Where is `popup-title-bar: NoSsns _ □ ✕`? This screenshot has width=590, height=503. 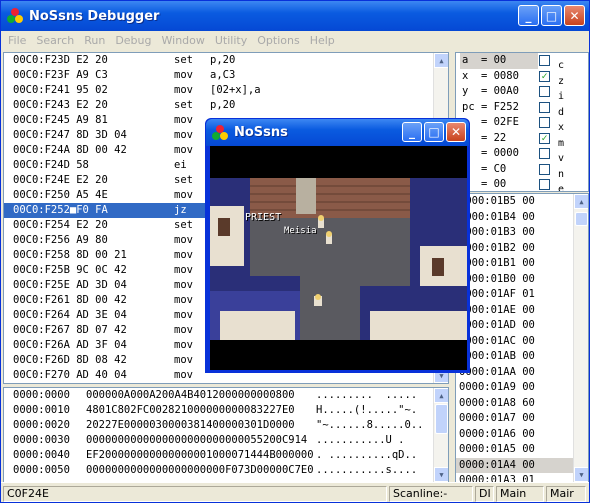
popup-title-bar: NoSsns _ □ ✕ is located at coordinates (337, 132).